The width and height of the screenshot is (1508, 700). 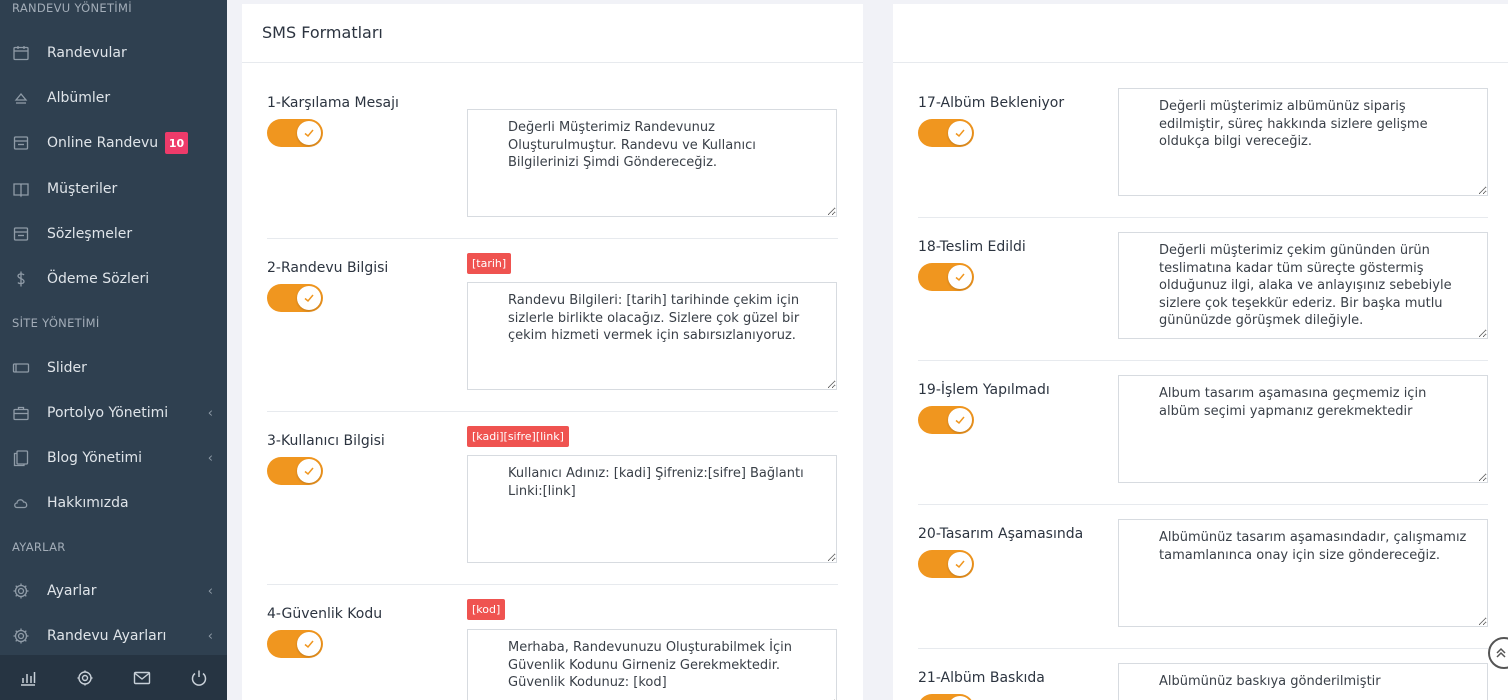 I want to click on slider-icon, so click(x=21, y=368).